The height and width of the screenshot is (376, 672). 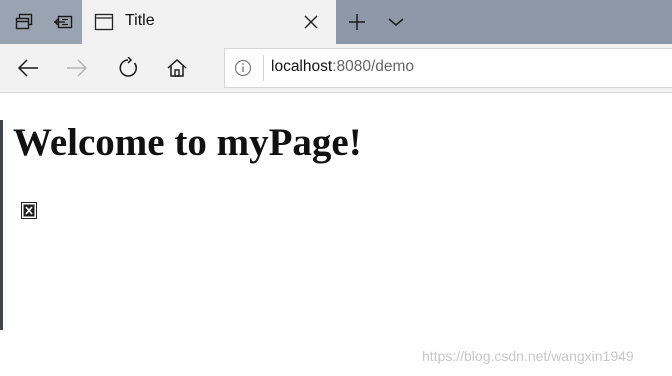 I want to click on new-tab-button, so click(x=357, y=22).